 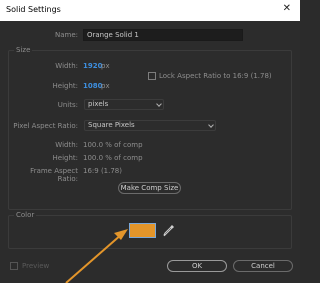 I want to click on color-group-label: Color, so click(x=25, y=215).